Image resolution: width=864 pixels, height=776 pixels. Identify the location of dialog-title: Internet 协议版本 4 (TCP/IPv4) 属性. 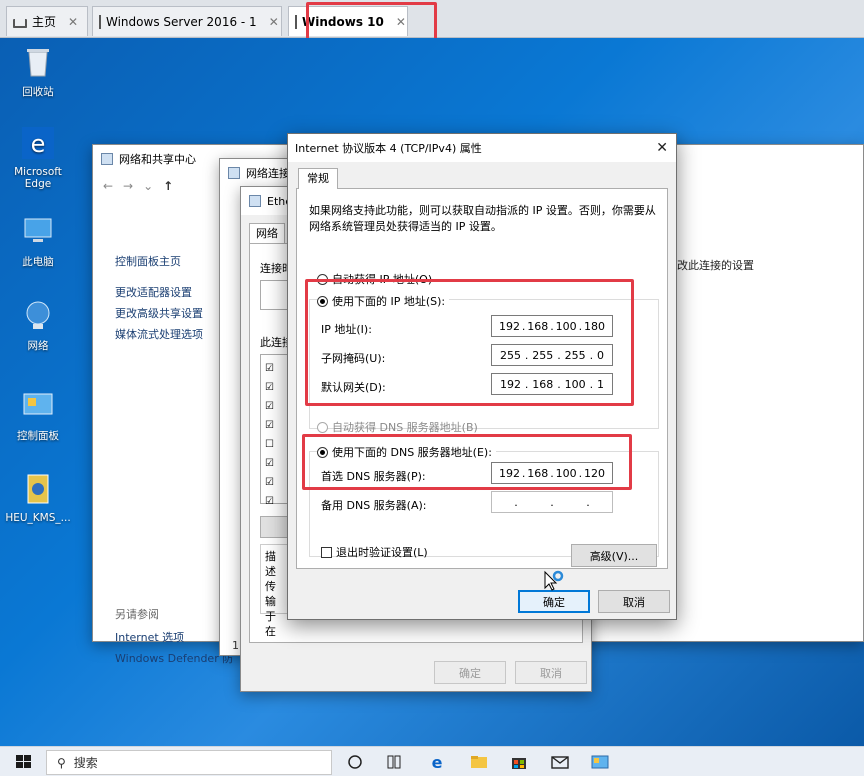
(388, 148).